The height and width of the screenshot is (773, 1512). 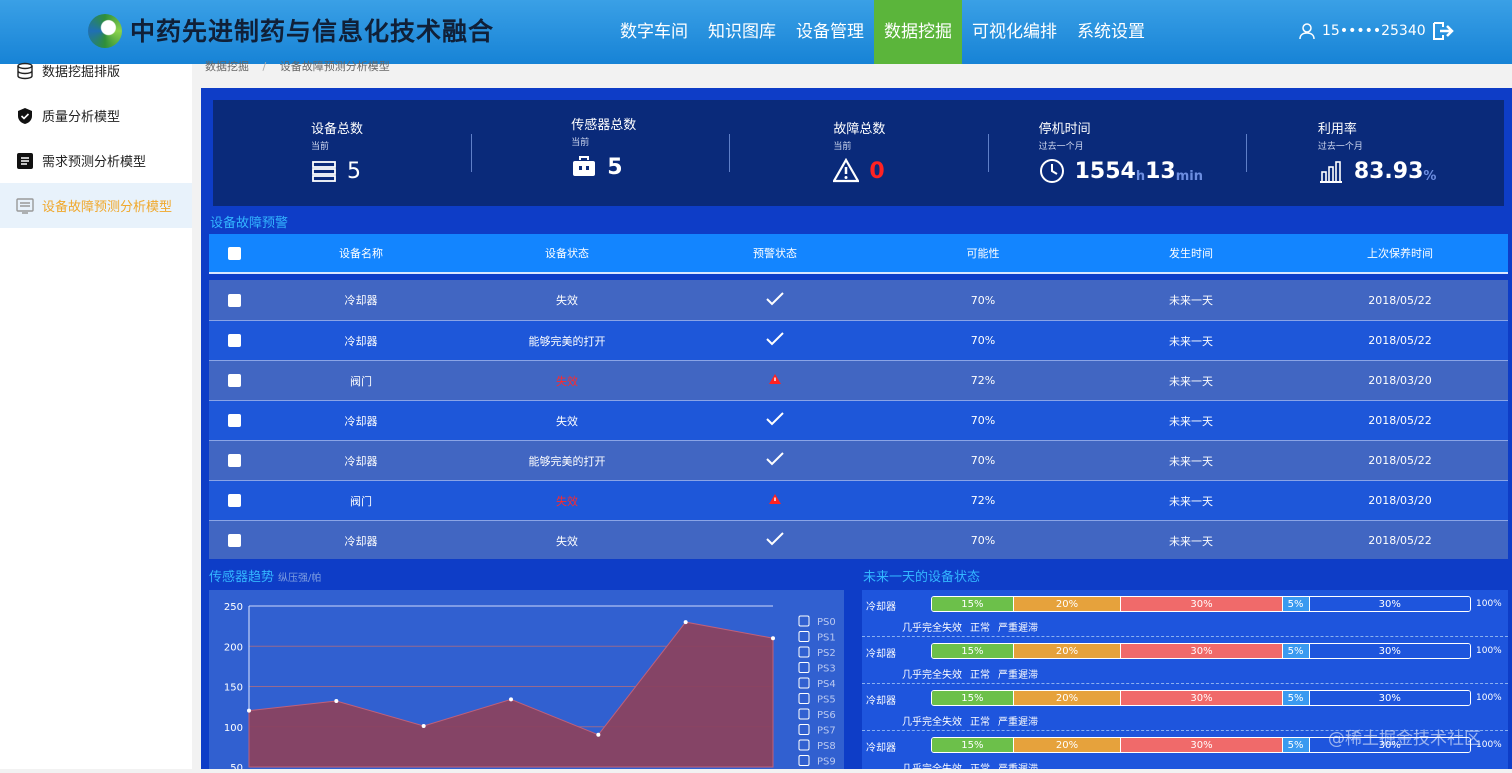 I want to click on column-header: 预警状态, so click(x=775, y=253).